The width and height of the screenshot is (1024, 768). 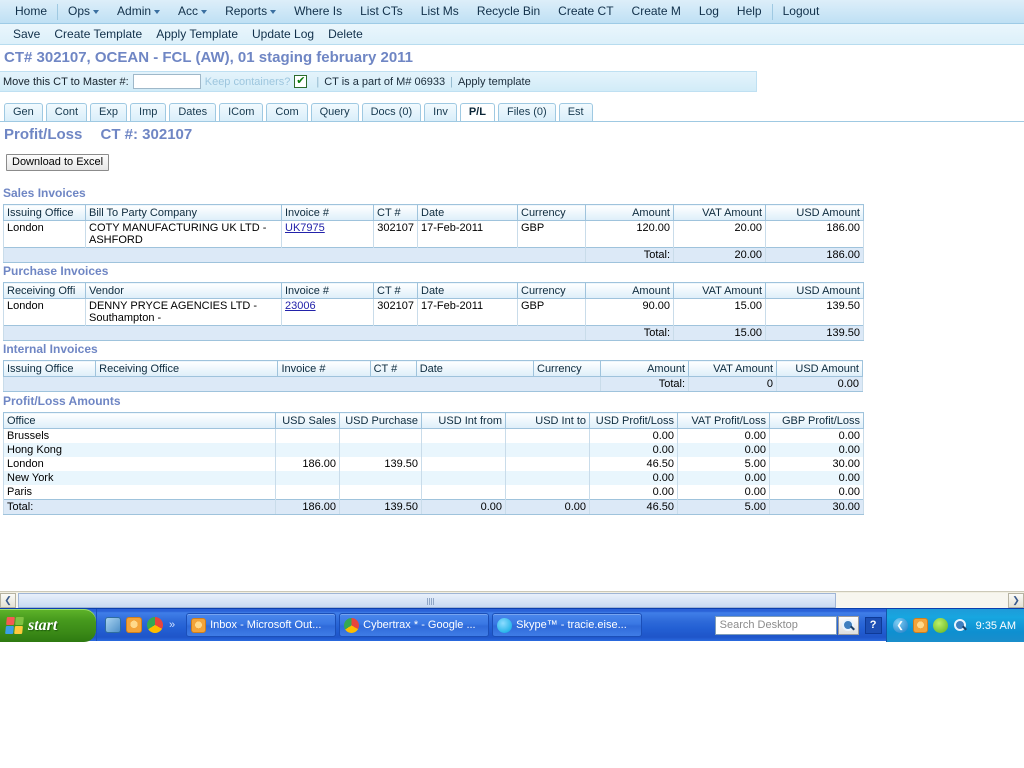 I want to click on chrome-icon, so click(x=155, y=625).